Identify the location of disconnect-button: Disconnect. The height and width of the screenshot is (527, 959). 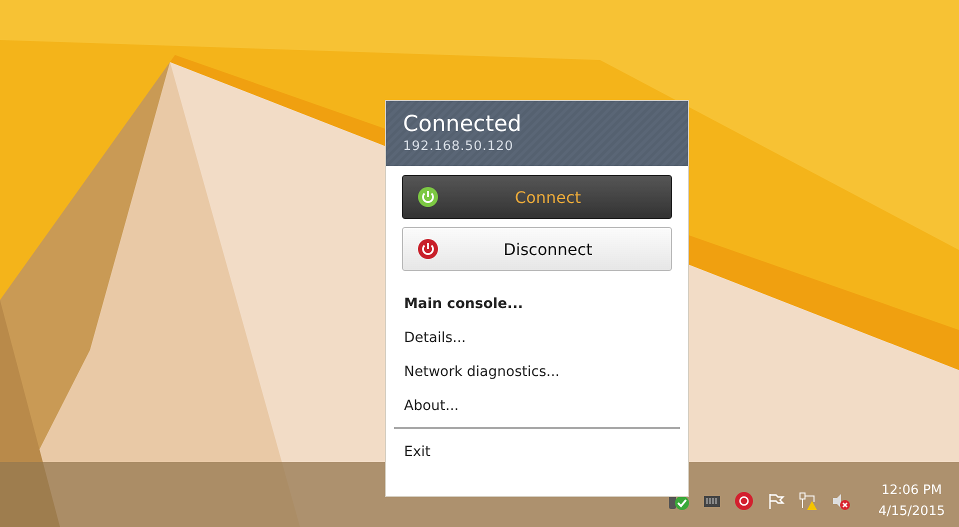
(537, 249).